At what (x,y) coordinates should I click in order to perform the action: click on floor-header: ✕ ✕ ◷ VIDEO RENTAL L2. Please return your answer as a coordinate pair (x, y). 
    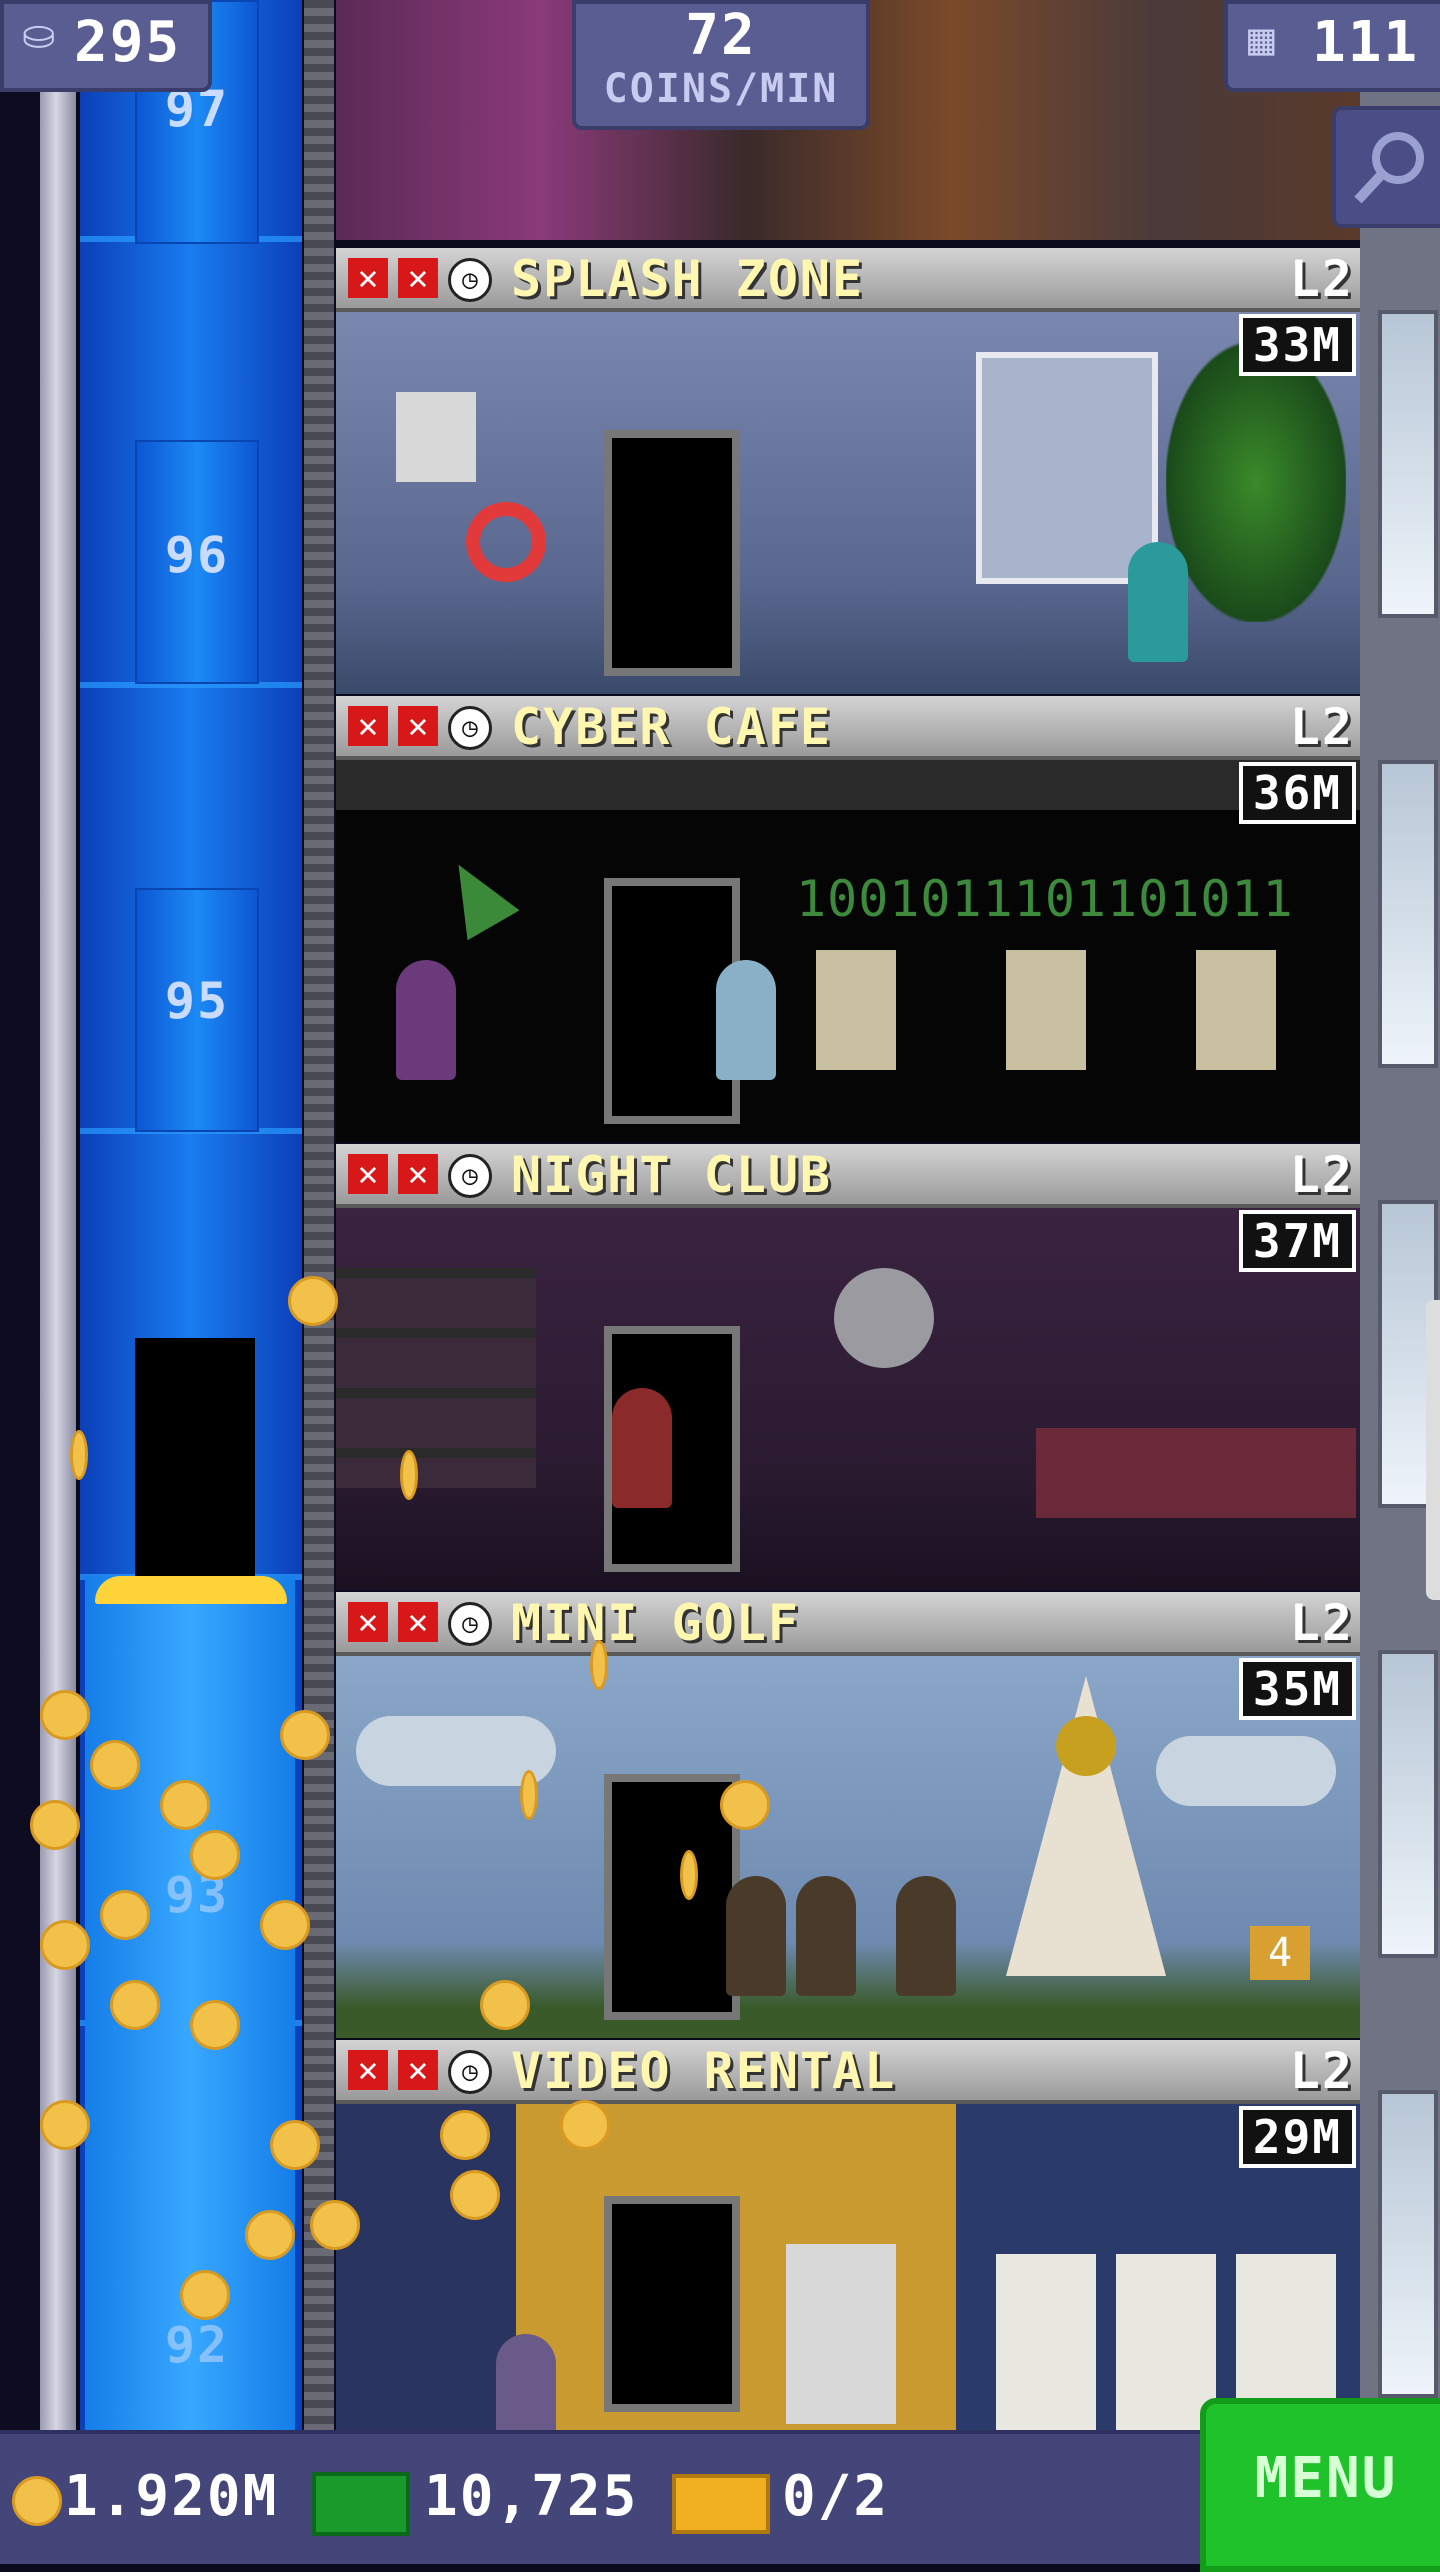
    Looking at the image, I should click on (848, 2072).